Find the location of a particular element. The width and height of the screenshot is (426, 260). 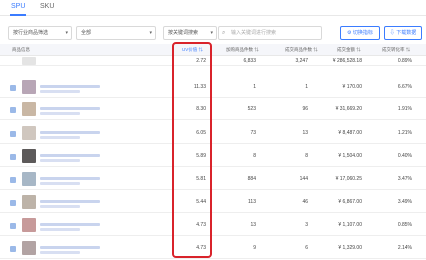

table-row: 5.89 8 8 ¥ 1,504.00 0.40% is located at coordinates (213, 155).